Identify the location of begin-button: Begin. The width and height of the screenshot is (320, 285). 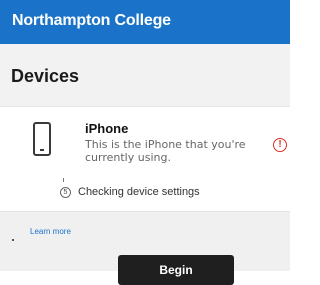
(176, 270).